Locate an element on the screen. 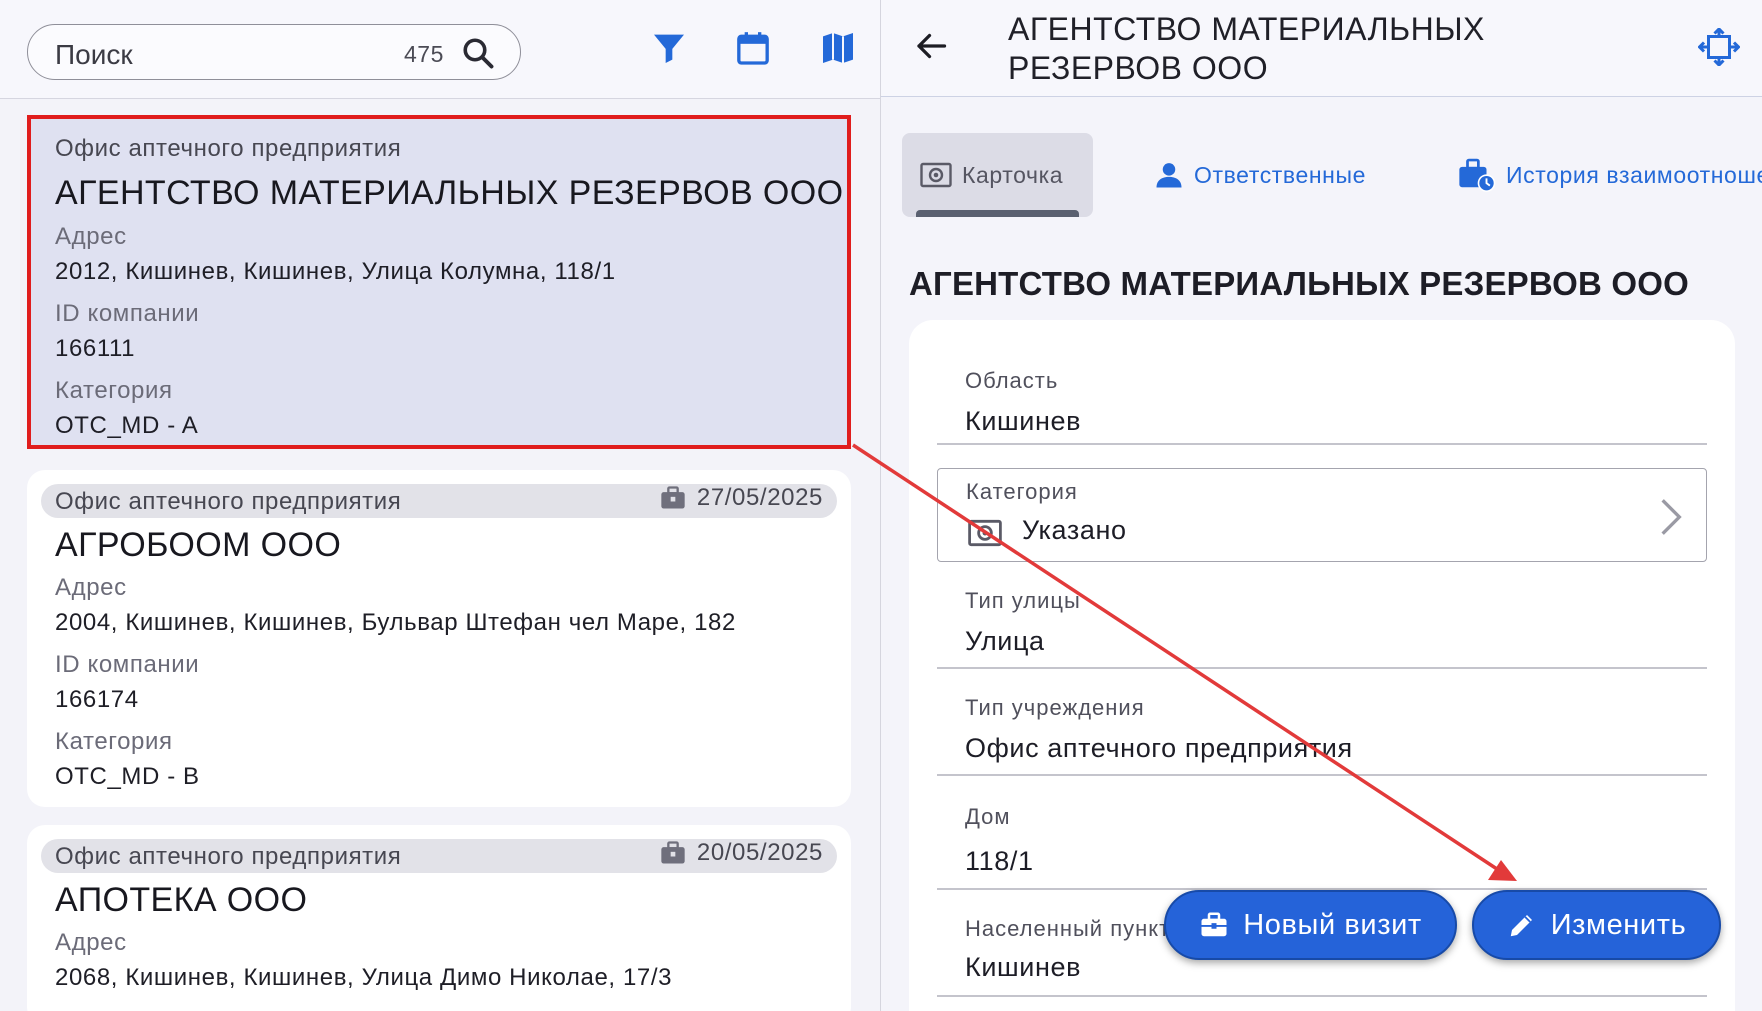 The width and height of the screenshot is (1762, 1011). chevron-right-icon is located at coordinates (1671, 517).